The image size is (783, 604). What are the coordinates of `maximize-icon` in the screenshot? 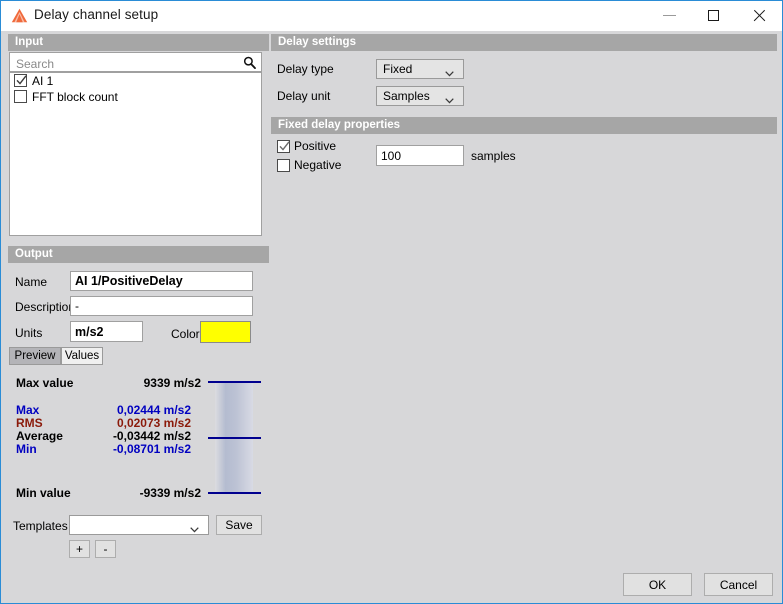 It's located at (713, 15).